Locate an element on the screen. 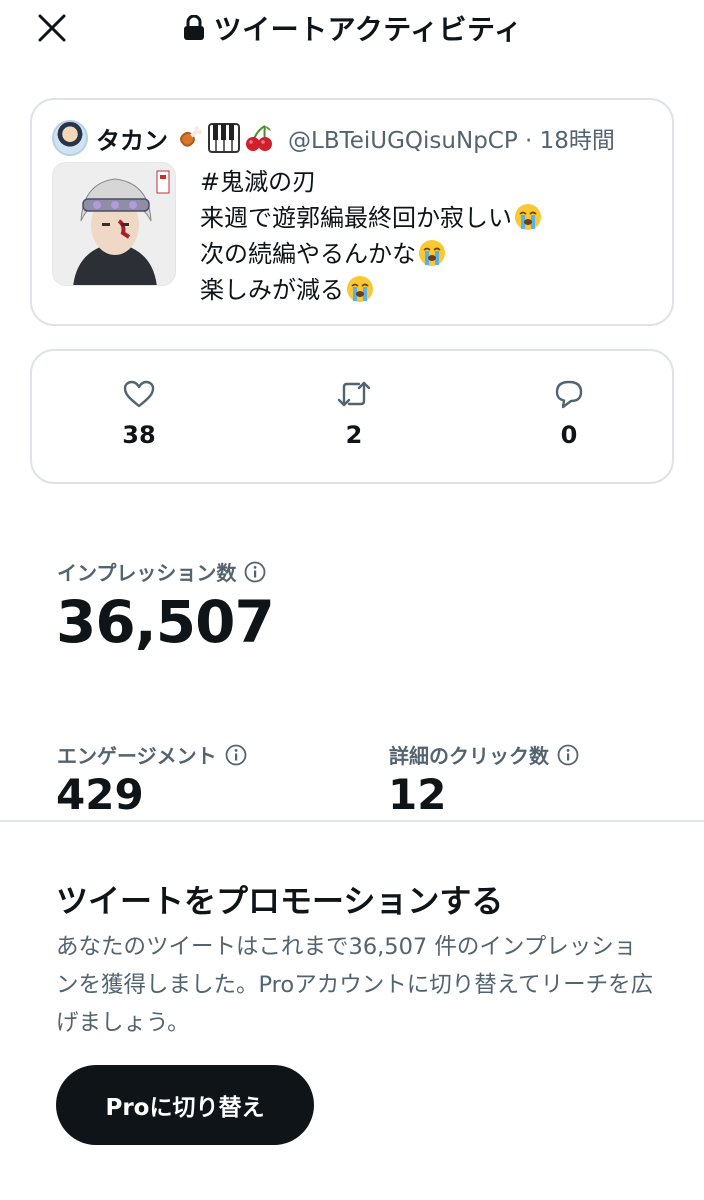 Image resolution: width=704 pixels, height=1200 pixels. page-title: ツイートアクティビティ is located at coordinates (368, 29).